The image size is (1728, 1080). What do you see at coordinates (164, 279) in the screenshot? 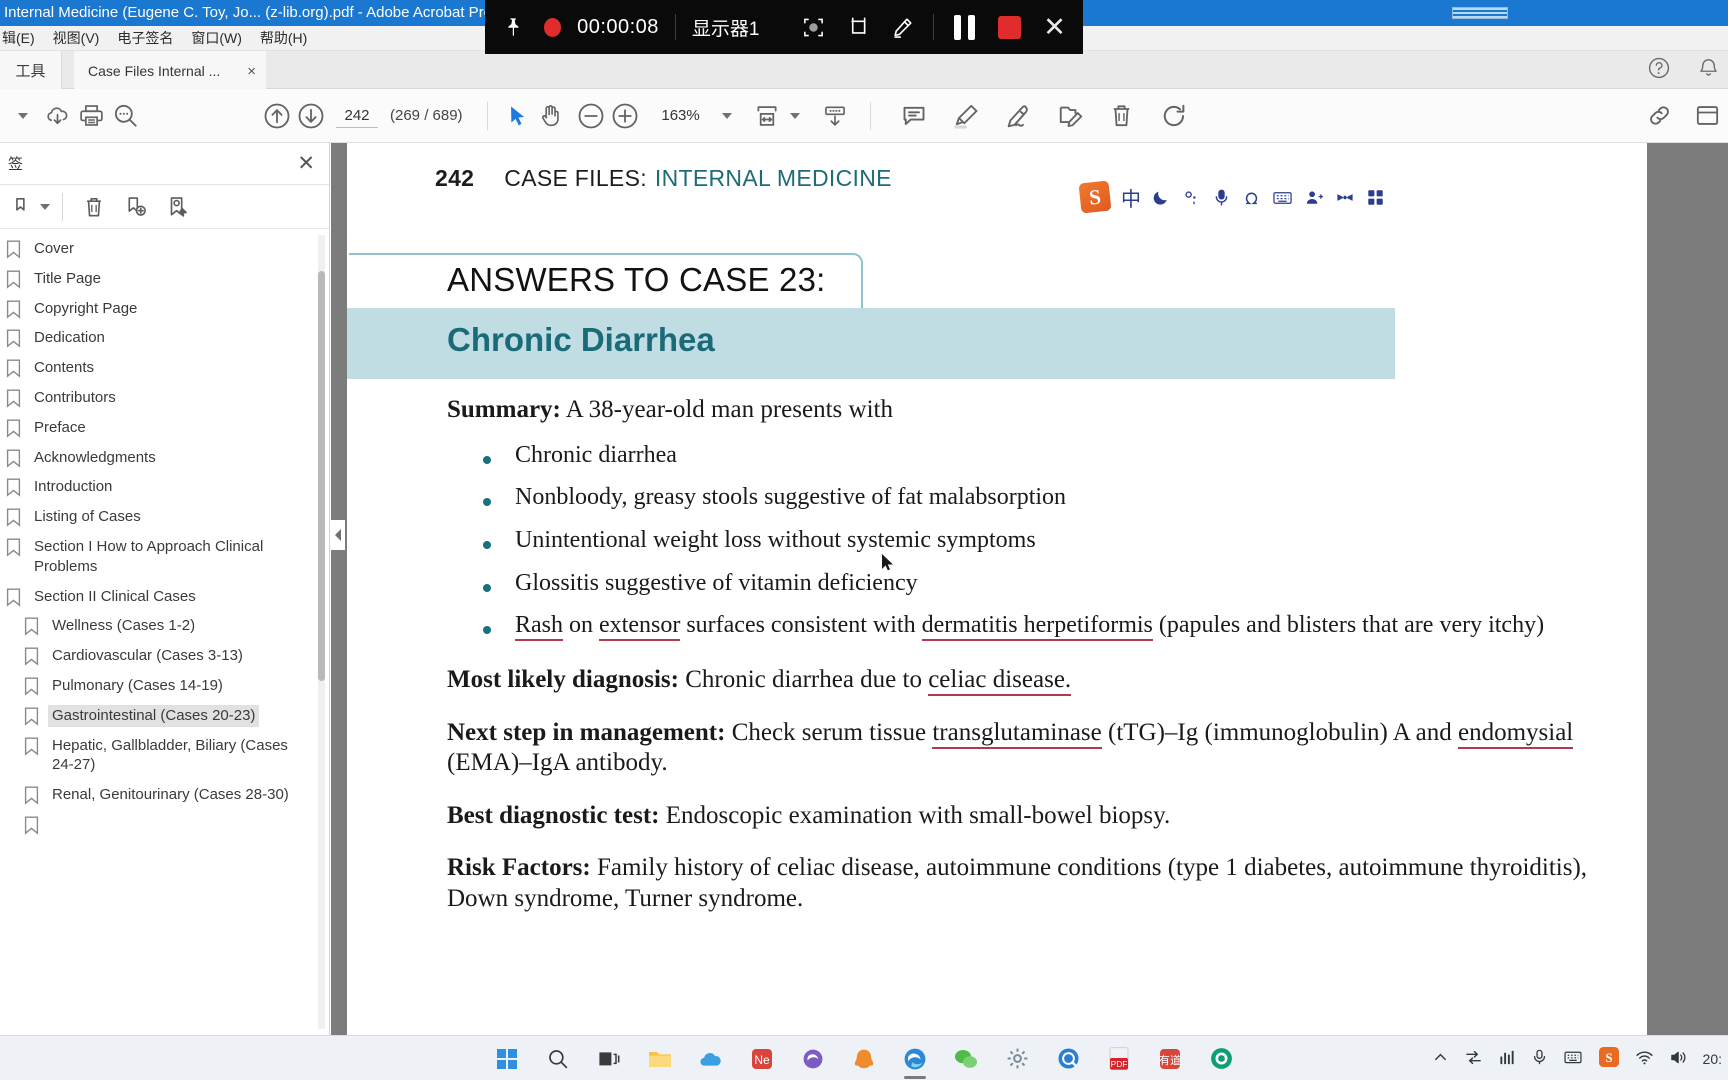
I see `bookmark-item-title-page: Title Page` at bounding box center [164, 279].